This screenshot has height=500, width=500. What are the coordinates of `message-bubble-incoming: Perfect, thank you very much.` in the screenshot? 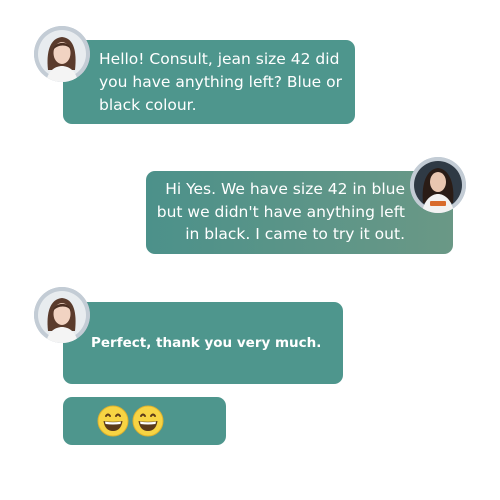 It's located at (203, 343).